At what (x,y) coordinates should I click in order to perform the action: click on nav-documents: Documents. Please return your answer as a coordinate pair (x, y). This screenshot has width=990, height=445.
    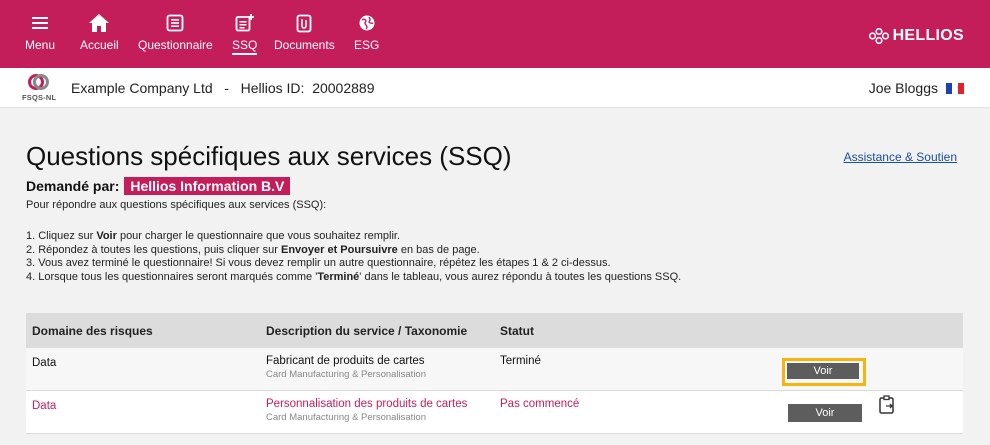
    Looking at the image, I should click on (304, 32).